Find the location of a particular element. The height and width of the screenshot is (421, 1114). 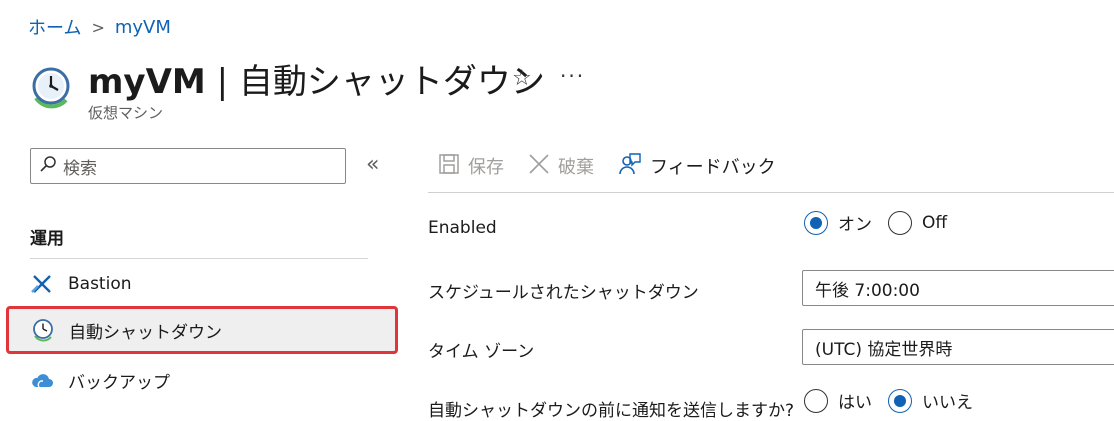

discard-button: 破棄 is located at coordinates (561, 166).